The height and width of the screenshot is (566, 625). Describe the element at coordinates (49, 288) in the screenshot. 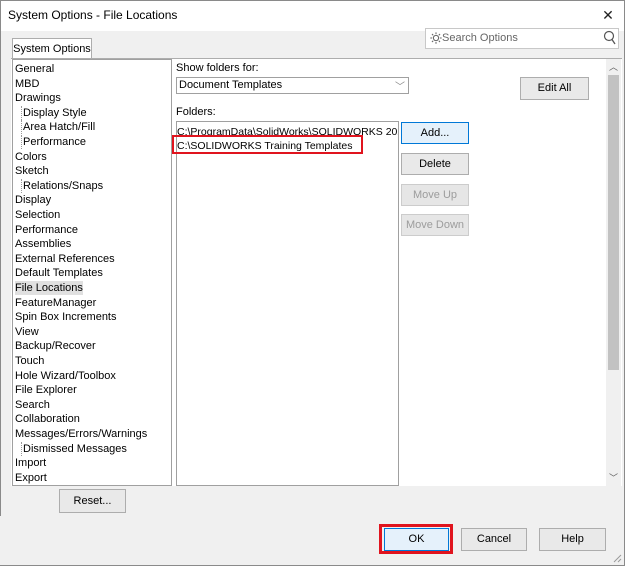

I see `tree-item: File Locations` at that location.